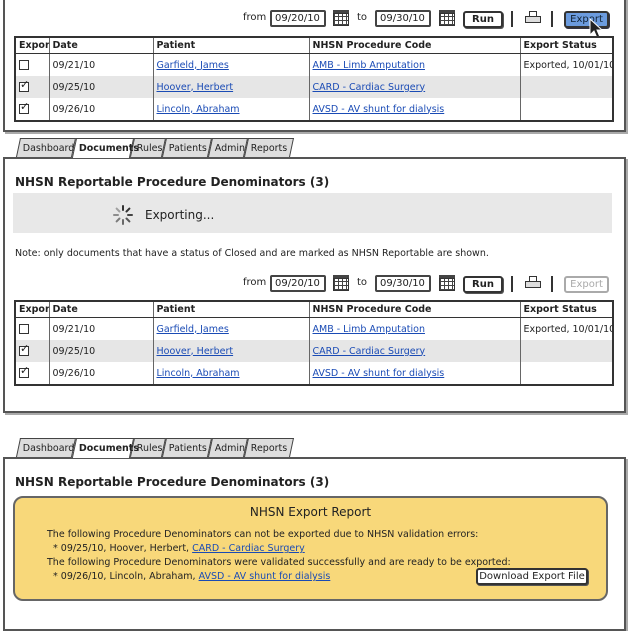 The height and width of the screenshot is (631, 630). What do you see at coordinates (121, 548) in the screenshot?
I see `error-item-text: * 09/25/10, Hoover, Herbert,` at bounding box center [121, 548].